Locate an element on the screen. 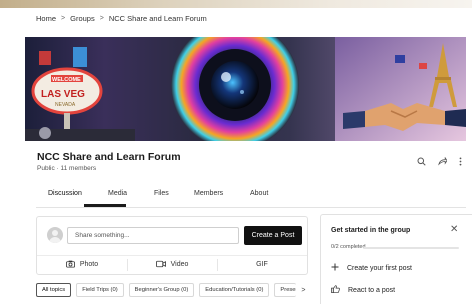 This screenshot has height=304, width=472. tab-media: Media is located at coordinates (117, 193).